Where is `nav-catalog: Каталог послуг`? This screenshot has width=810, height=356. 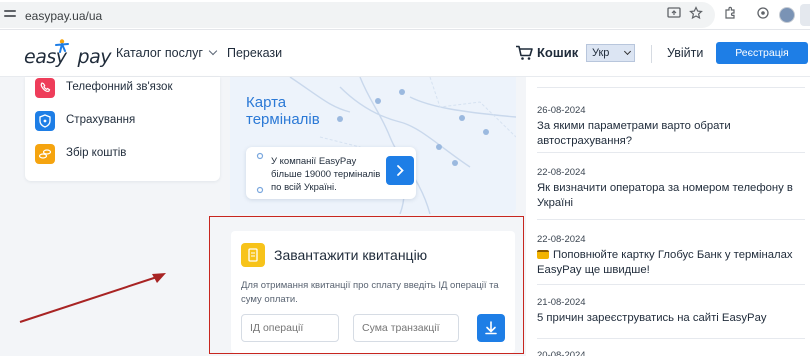 nav-catalog: Каталог послуг is located at coordinates (167, 53).